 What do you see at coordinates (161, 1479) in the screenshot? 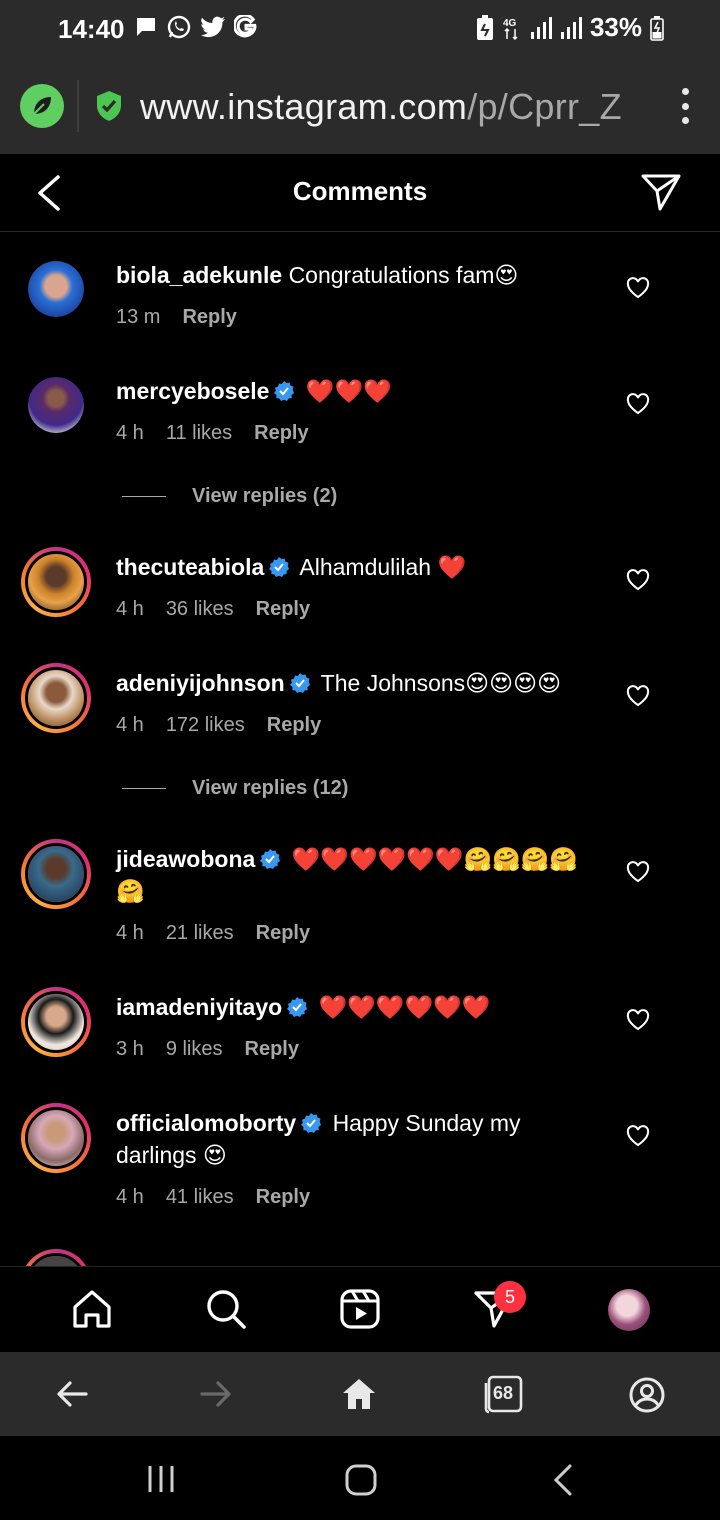
I see `recent-apps-icon` at bounding box center [161, 1479].